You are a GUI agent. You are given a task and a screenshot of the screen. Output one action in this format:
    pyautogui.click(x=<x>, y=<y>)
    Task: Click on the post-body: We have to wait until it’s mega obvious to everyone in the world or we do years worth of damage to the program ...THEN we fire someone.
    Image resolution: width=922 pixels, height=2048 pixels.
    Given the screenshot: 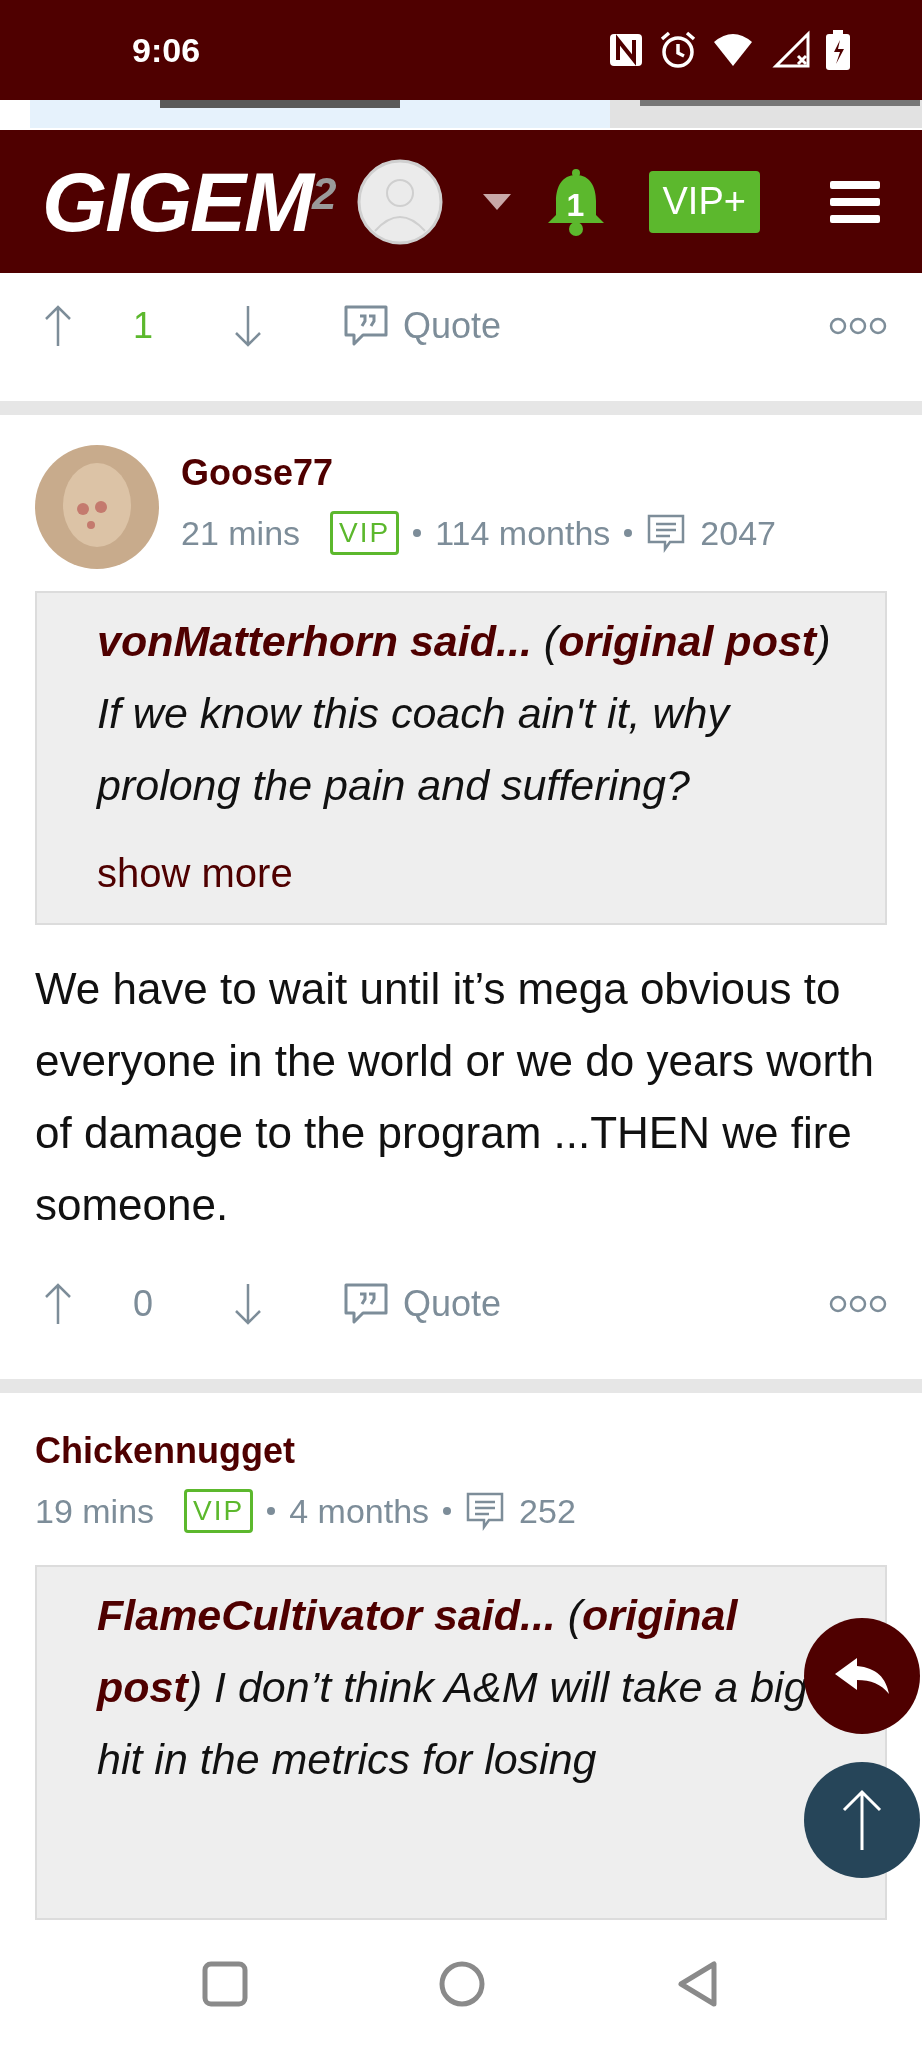 What is the action you would take?
    pyautogui.click(x=454, y=1097)
    